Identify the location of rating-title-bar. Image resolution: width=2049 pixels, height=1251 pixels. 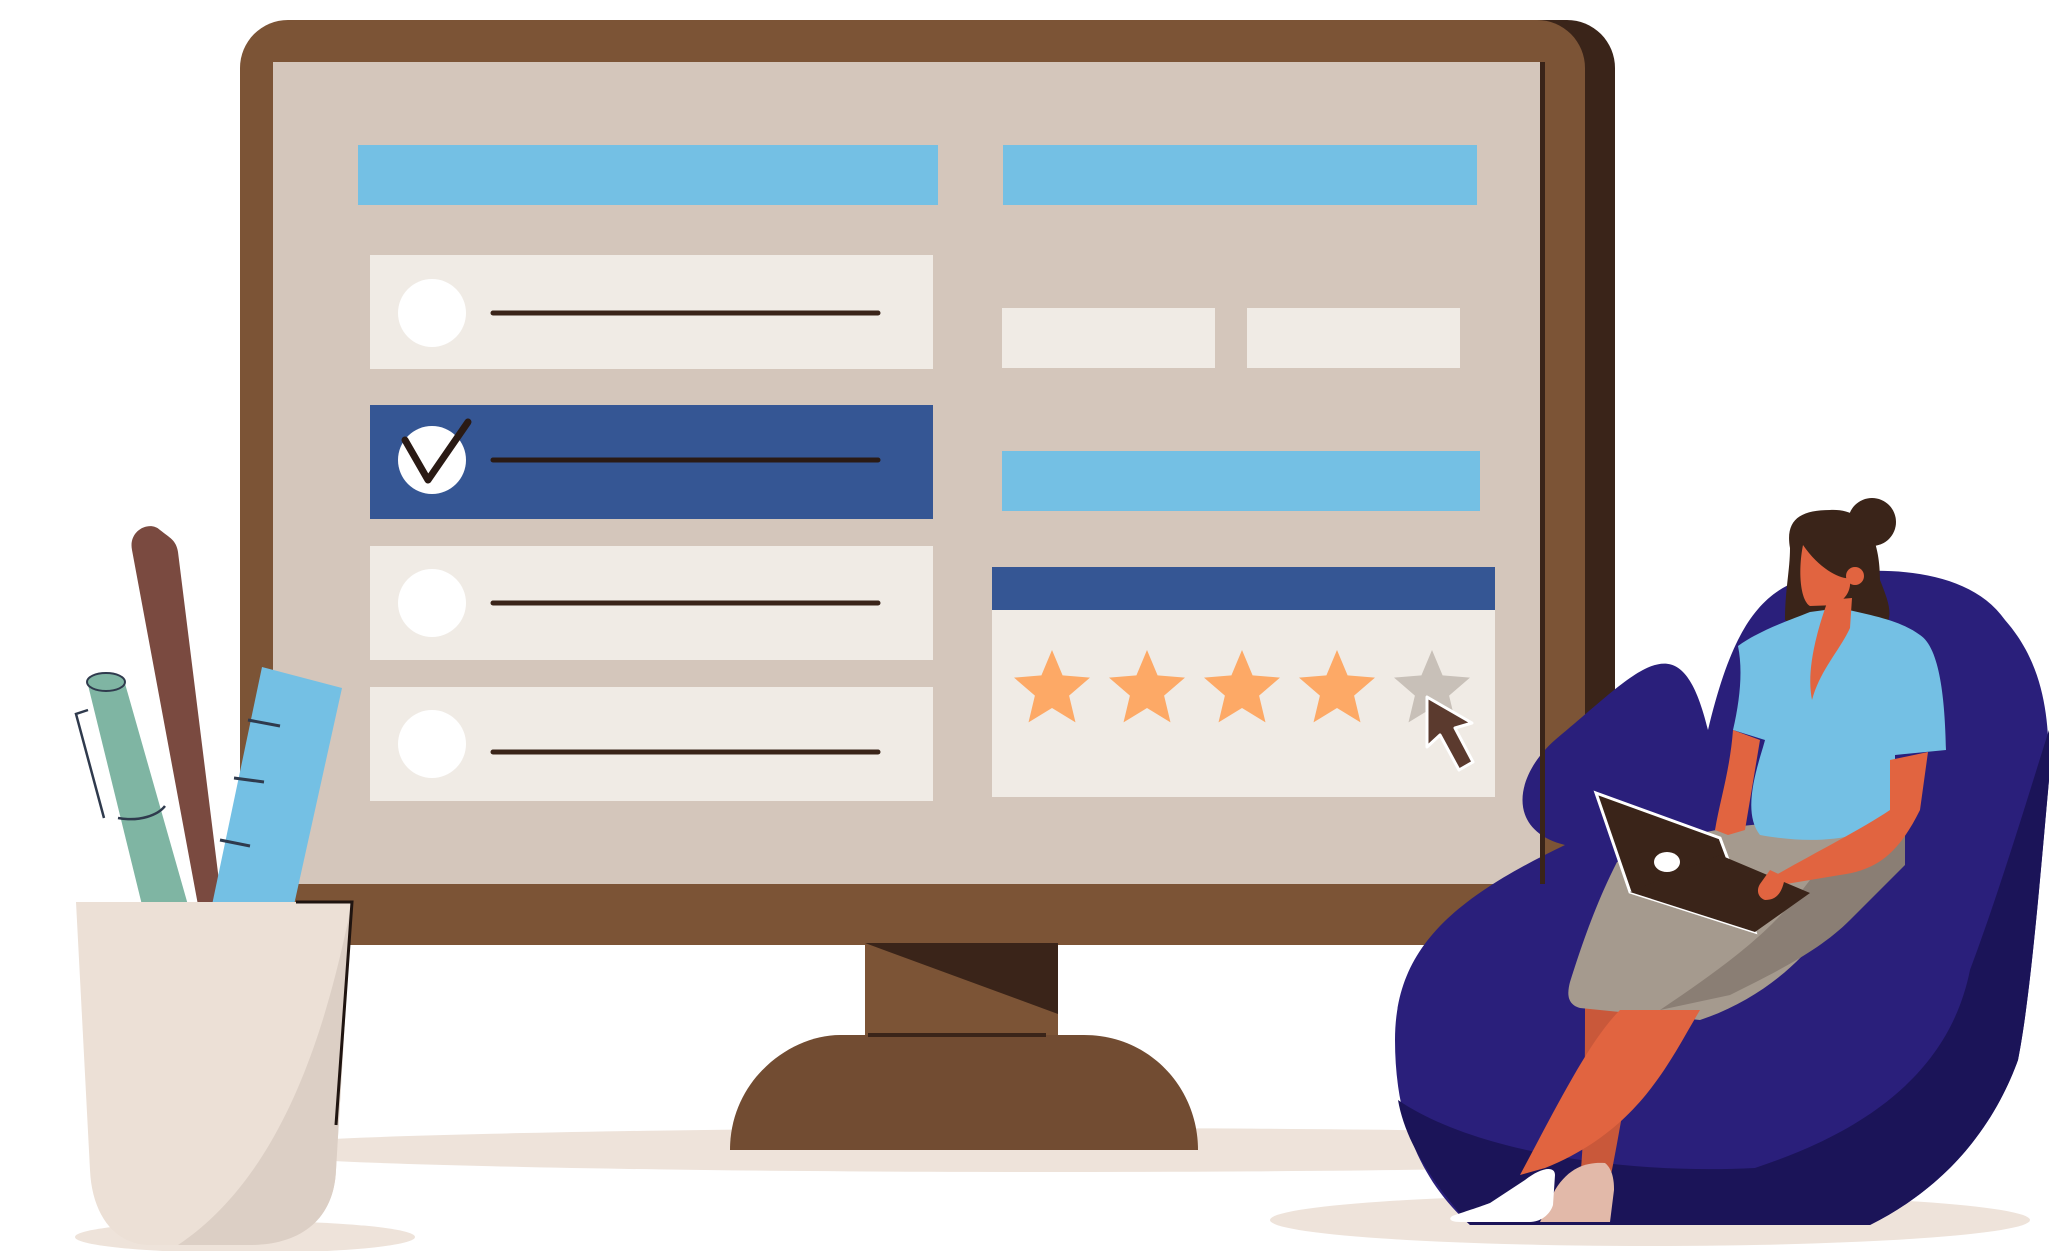
(1241, 481).